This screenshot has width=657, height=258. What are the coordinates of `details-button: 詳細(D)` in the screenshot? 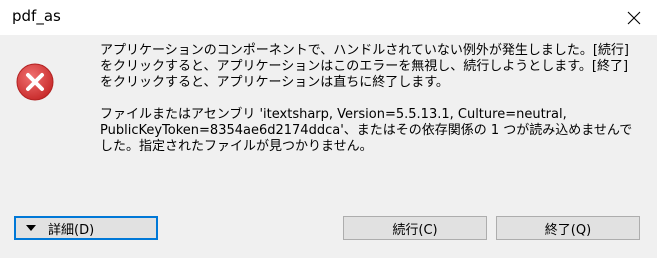 It's located at (86, 228).